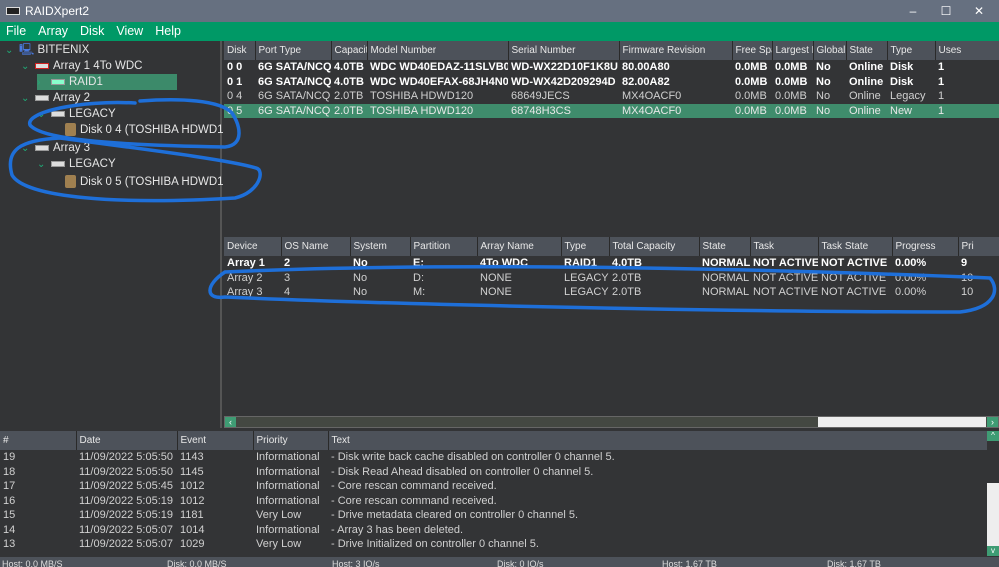  What do you see at coordinates (978, 246) in the screenshot?
I see `column-header: Pri` at bounding box center [978, 246].